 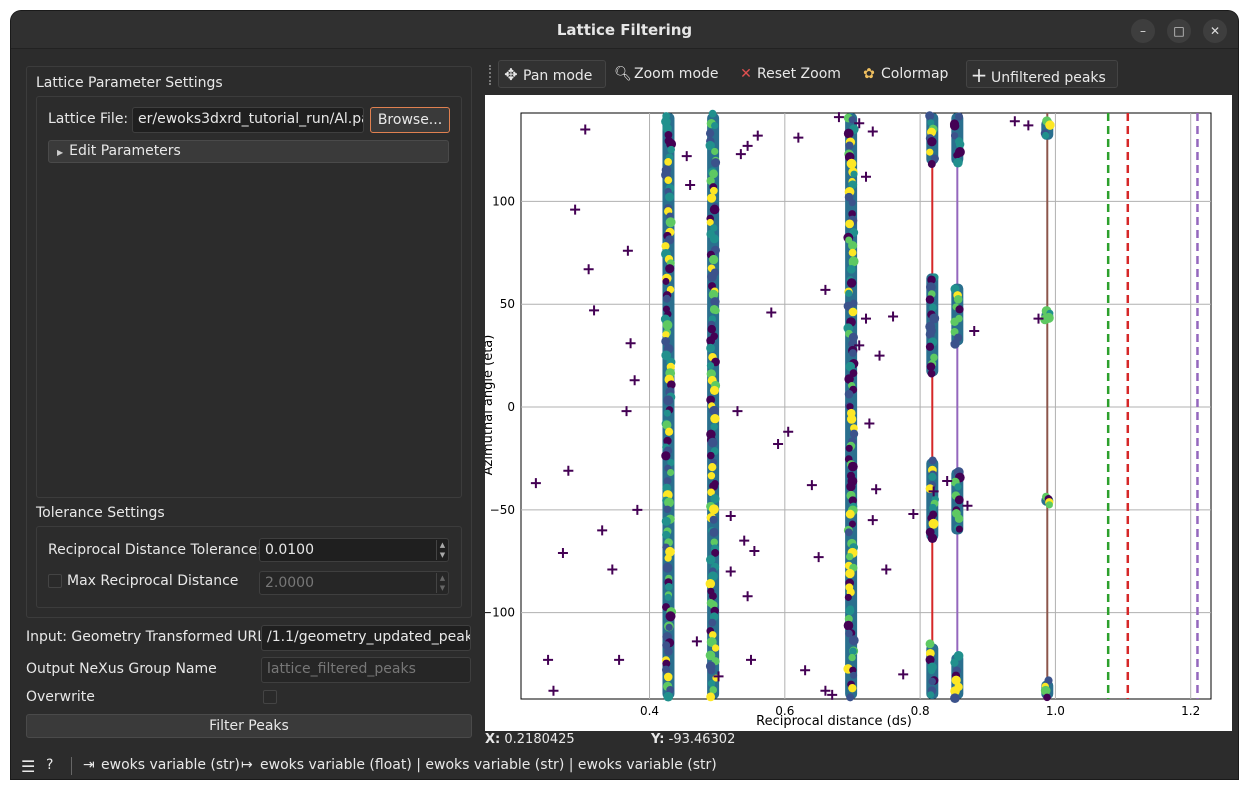 I want to click on filter-peaks-button: Filter Peaks, so click(x=249, y=726).